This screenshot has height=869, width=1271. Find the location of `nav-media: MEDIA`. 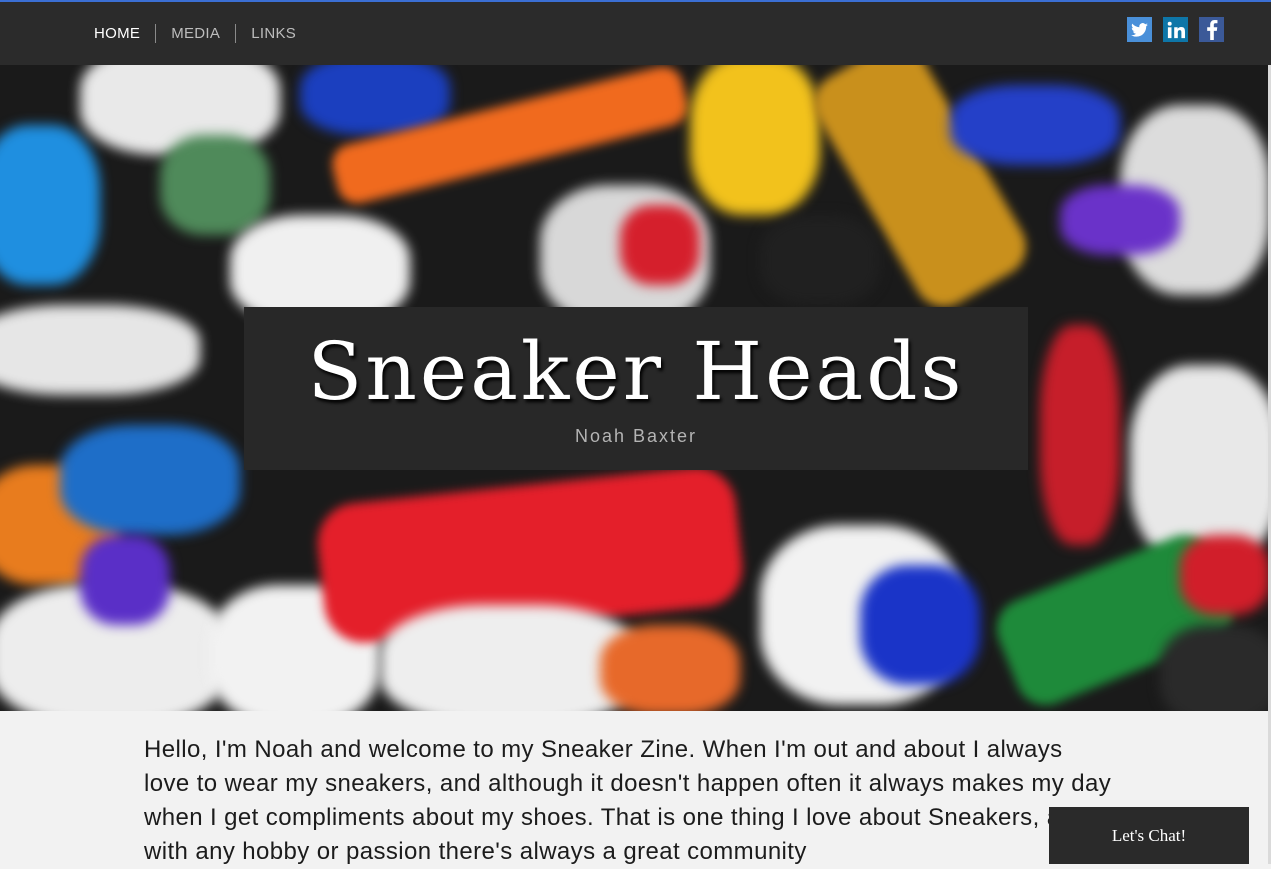

nav-media: MEDIA is located at coordinates (195, 33).